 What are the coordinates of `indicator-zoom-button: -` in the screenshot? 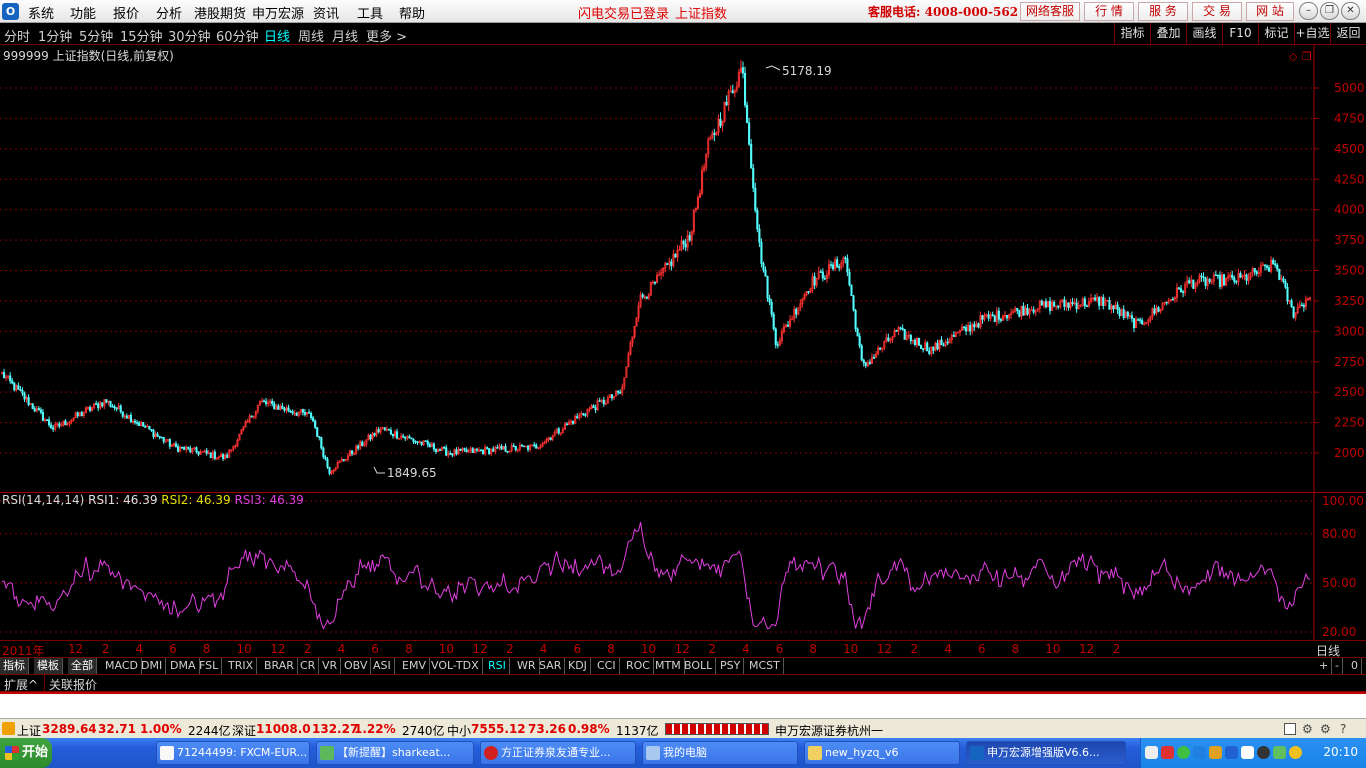 It's located at (1337, 666).